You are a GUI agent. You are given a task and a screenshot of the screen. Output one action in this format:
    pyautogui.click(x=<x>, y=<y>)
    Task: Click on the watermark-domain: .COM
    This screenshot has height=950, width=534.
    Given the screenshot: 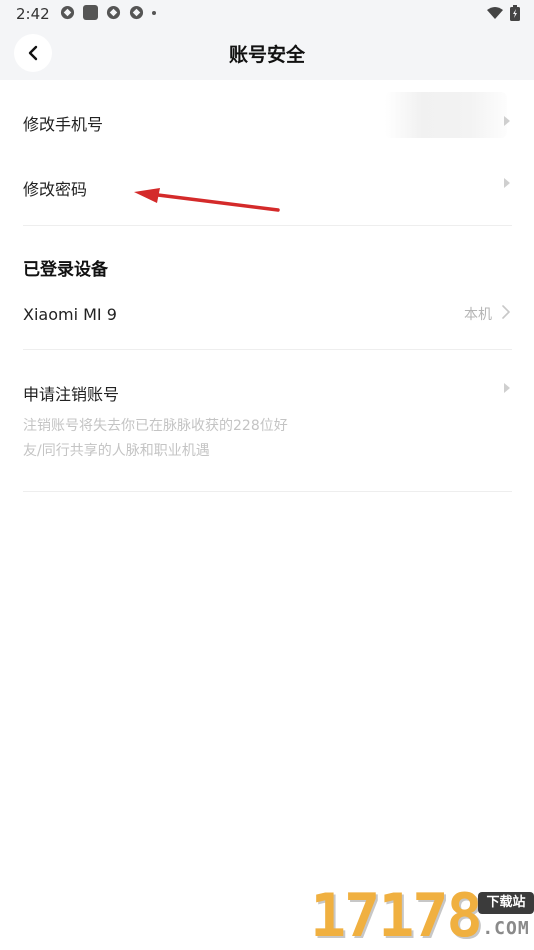 What is the action you would take?
    pyautogui.click(x=506, y=928)
    